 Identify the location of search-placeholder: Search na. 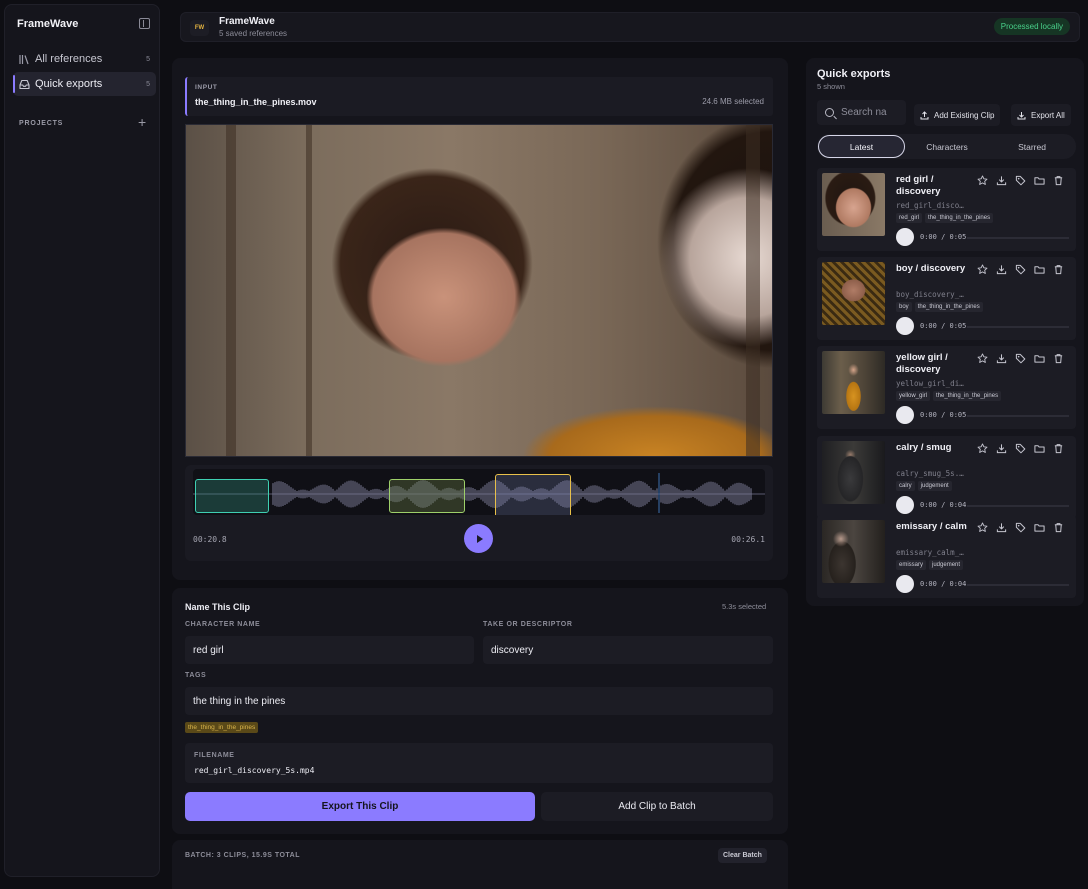
(864, 112).